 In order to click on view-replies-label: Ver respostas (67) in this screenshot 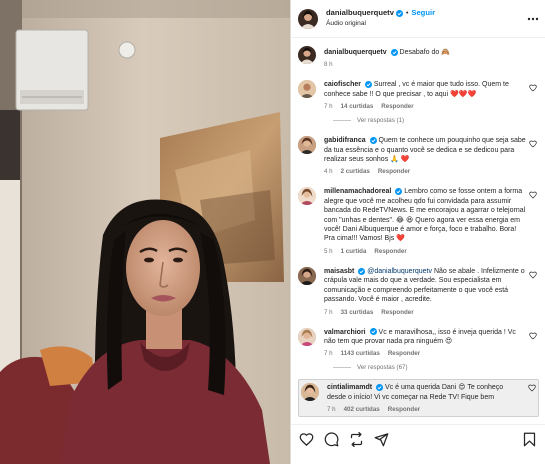, I will do `click(382, 367)`.